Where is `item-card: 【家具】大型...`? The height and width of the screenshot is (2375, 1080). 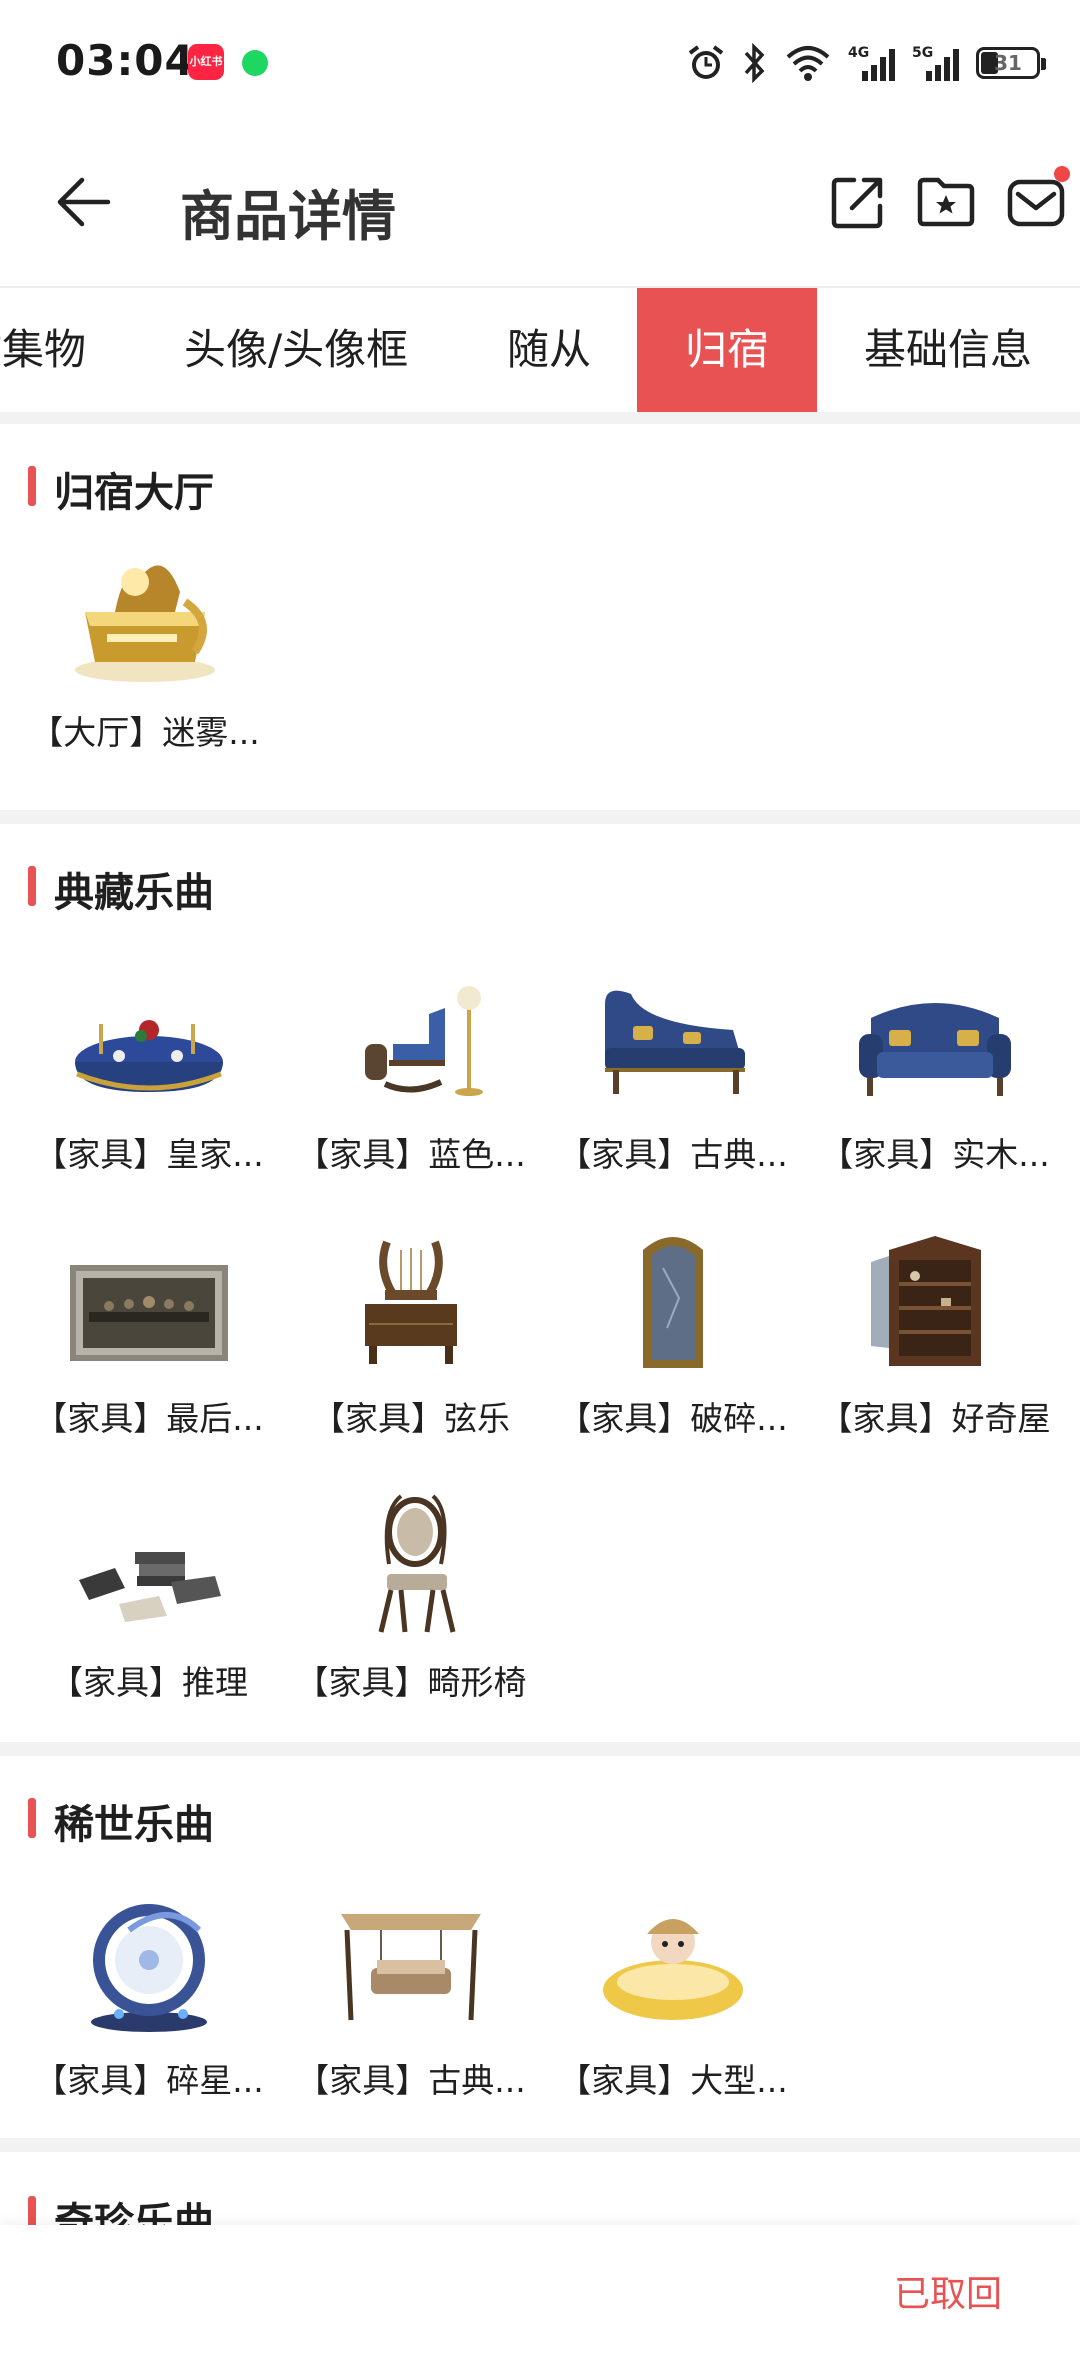
item-card: 【家具】大型... is located at coordinates (673, 1996).